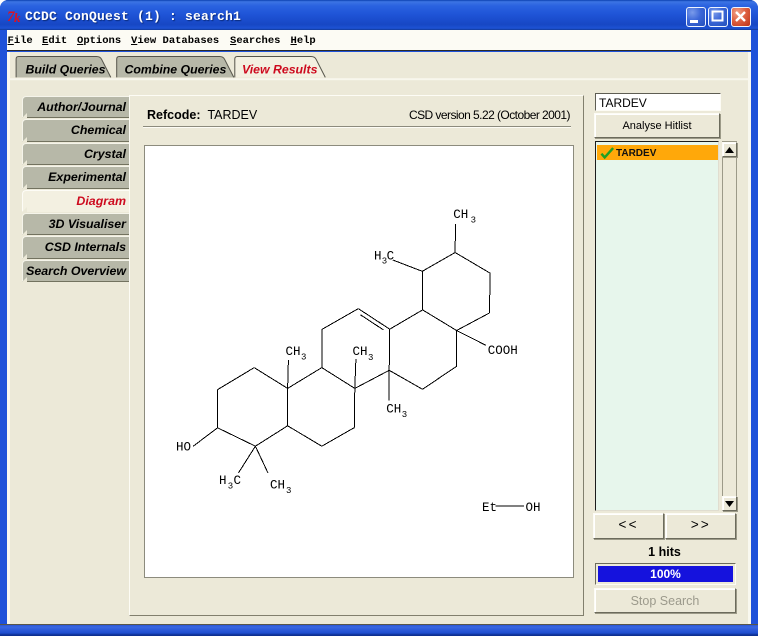 Image resolution: width=758 pixels, height=636 pixels. What do you see at coordinates (533, 508) in the screenshot?
I see `svg-text: OH` at bounding box center [533, 508].